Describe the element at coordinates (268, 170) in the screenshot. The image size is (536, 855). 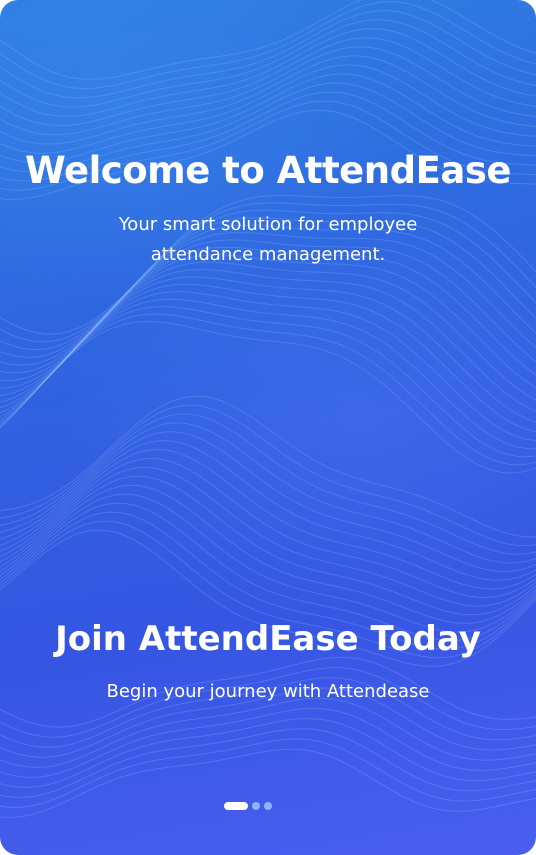
I see `welcome-title: Welcome to AttendEase` at that location.